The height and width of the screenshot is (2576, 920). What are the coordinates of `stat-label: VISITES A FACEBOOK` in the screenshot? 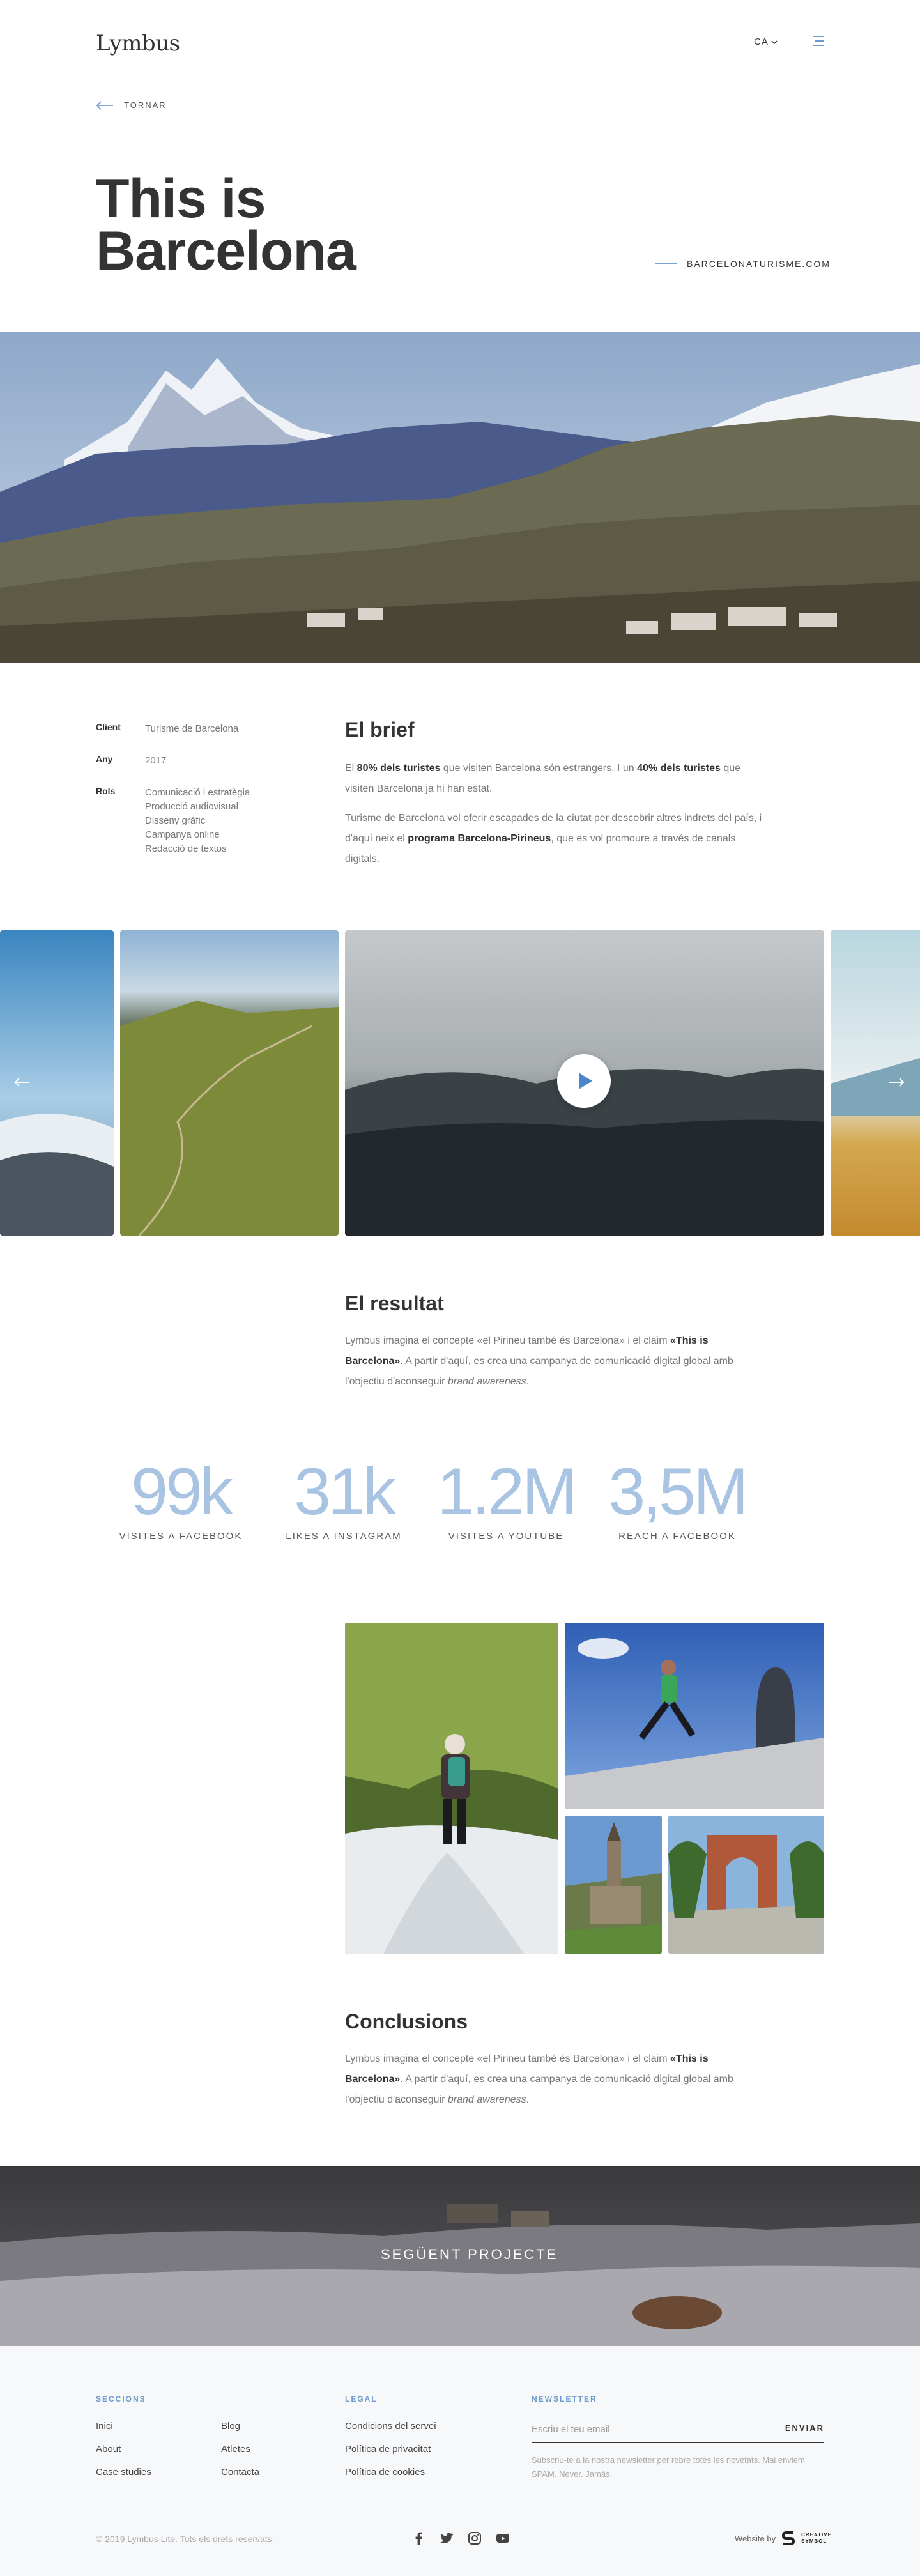 It's located at (181, 1536).